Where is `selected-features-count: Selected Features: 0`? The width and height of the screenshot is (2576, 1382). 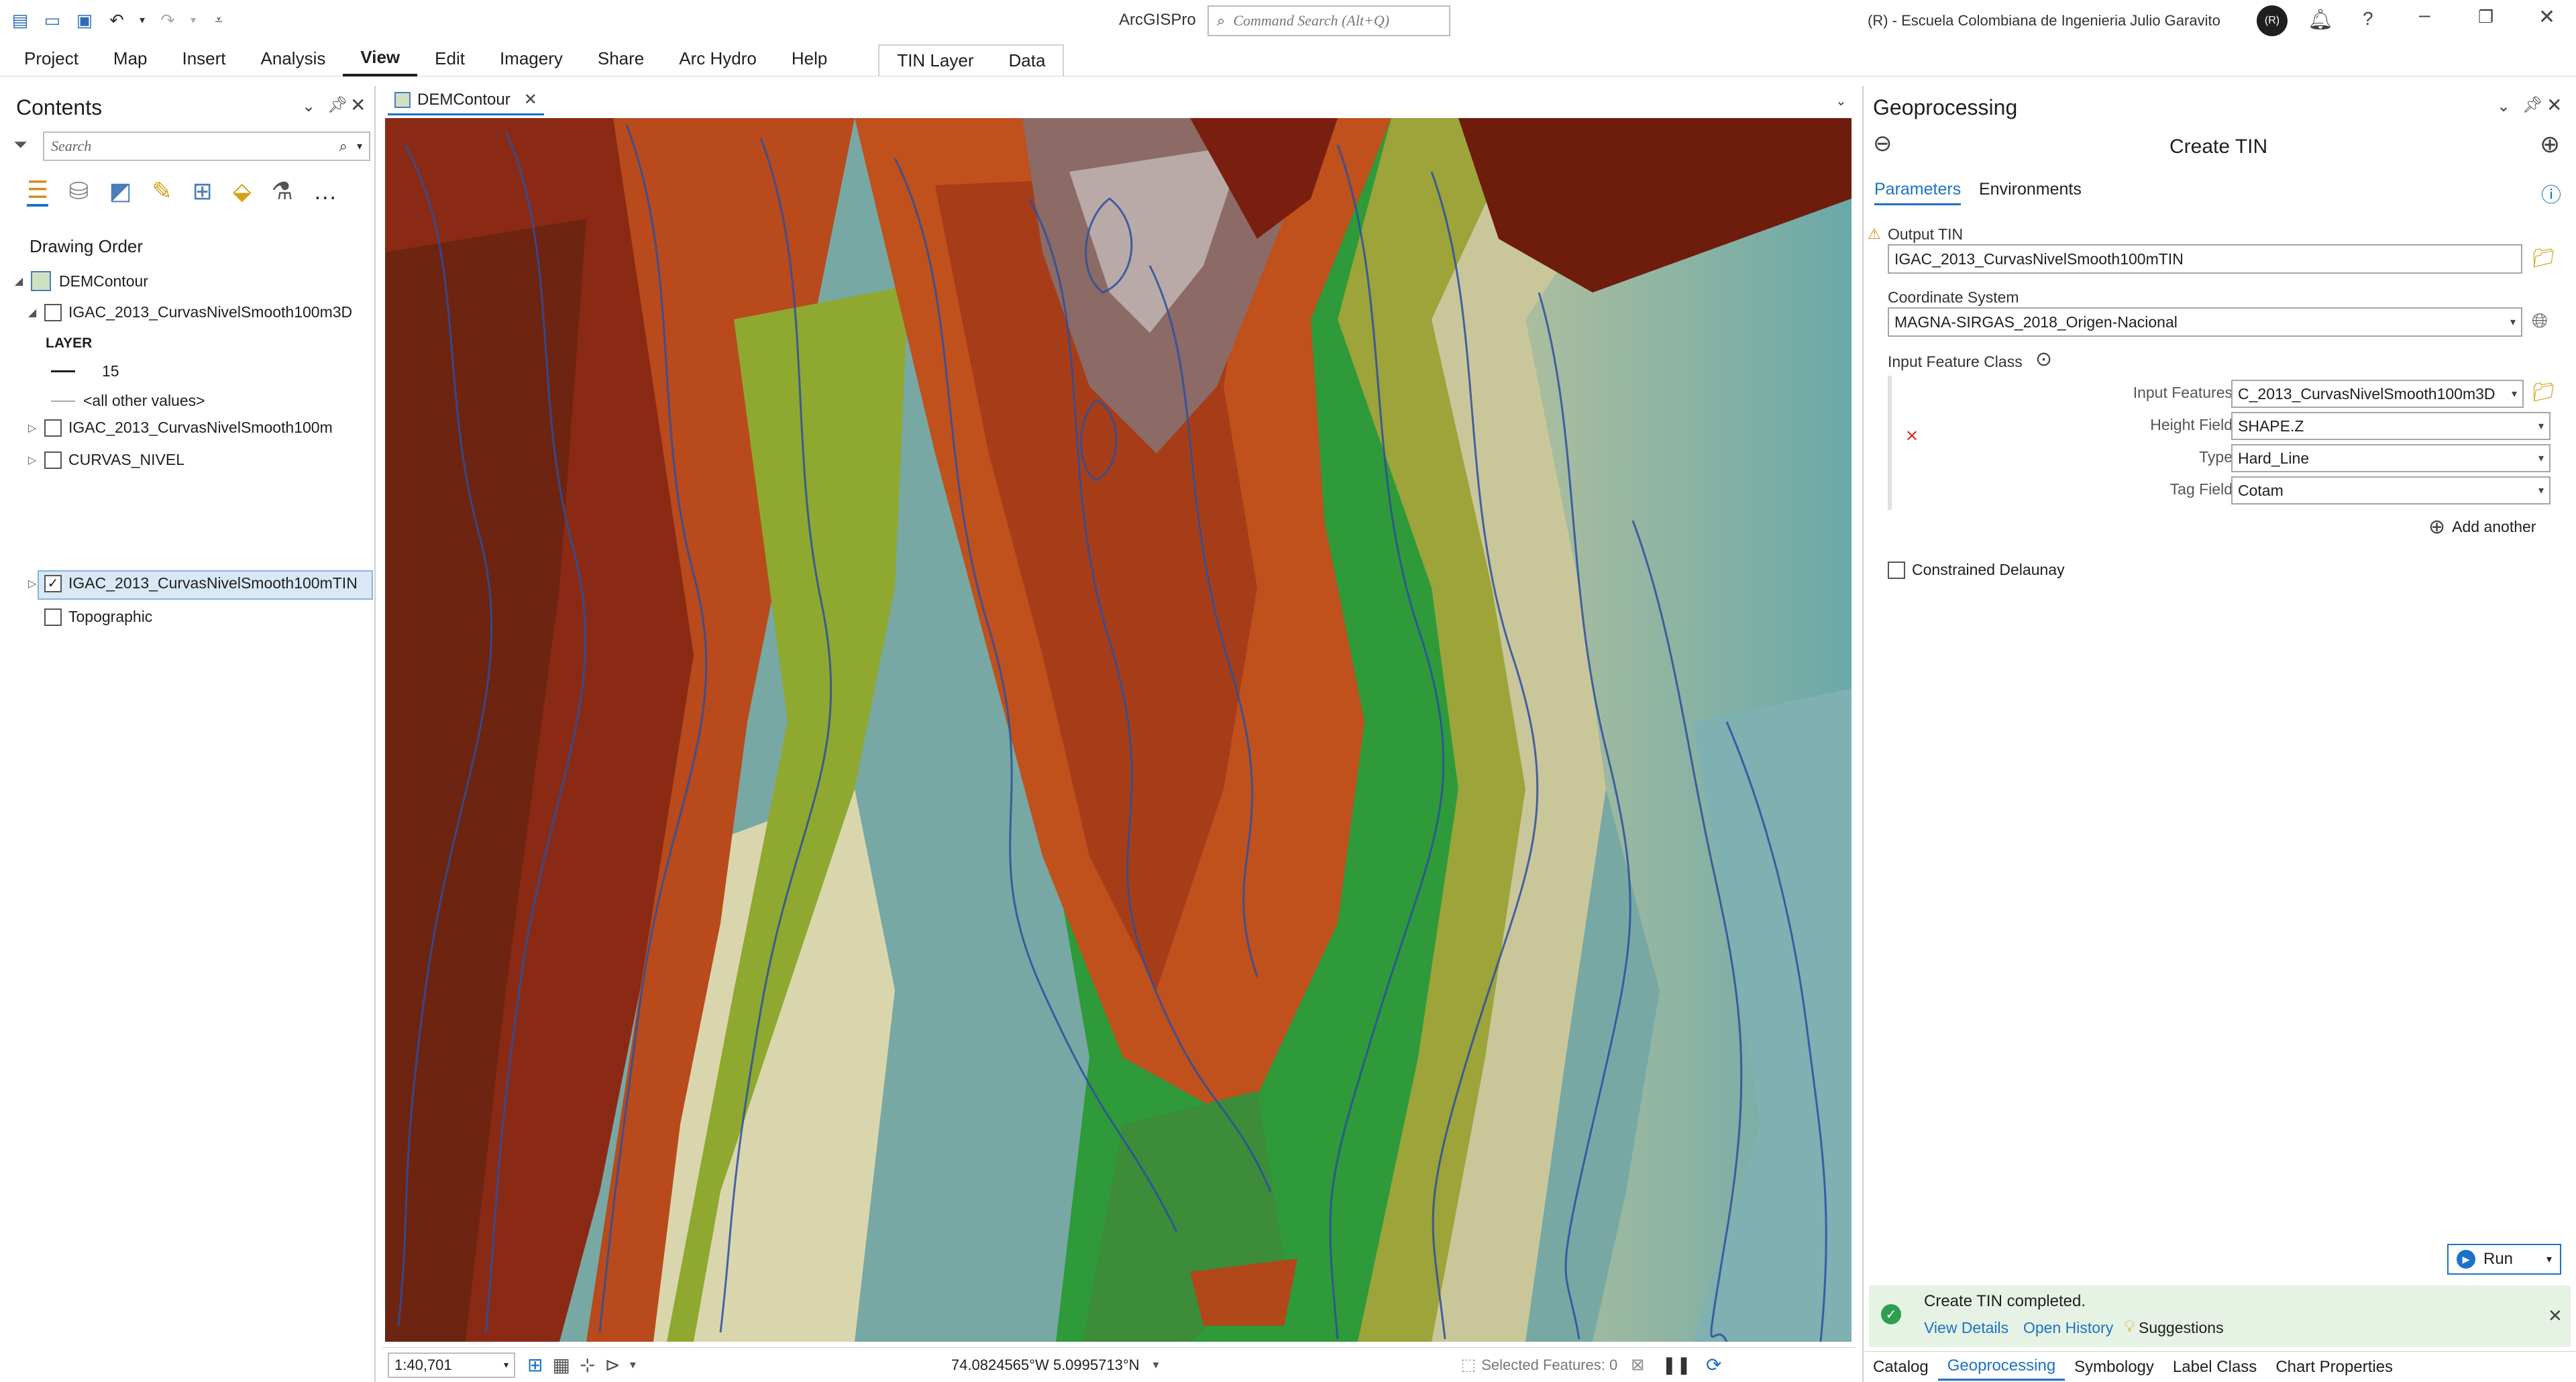
selected-features-count: Selected Features: 0 is located at coordinates (1549, 1365).